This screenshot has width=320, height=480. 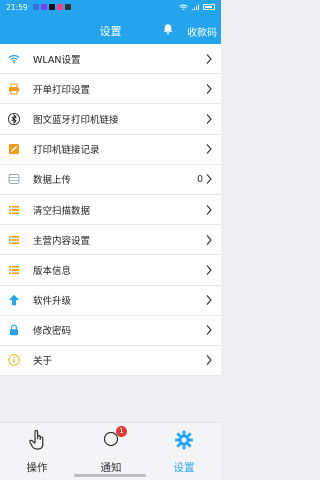 What do you see at coordinates (14, 89) in the screenshot?
I see `printer-icon` at bounding box center [14, 89].